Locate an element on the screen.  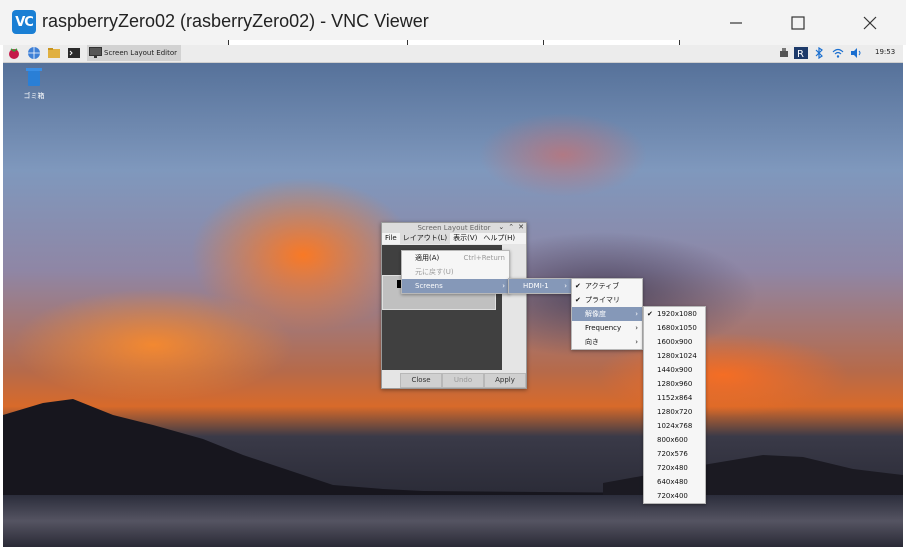
sle-menubar: File レイアウト(L) 表示(V) ヘルプ(H) is located at coordinates (454, 238).